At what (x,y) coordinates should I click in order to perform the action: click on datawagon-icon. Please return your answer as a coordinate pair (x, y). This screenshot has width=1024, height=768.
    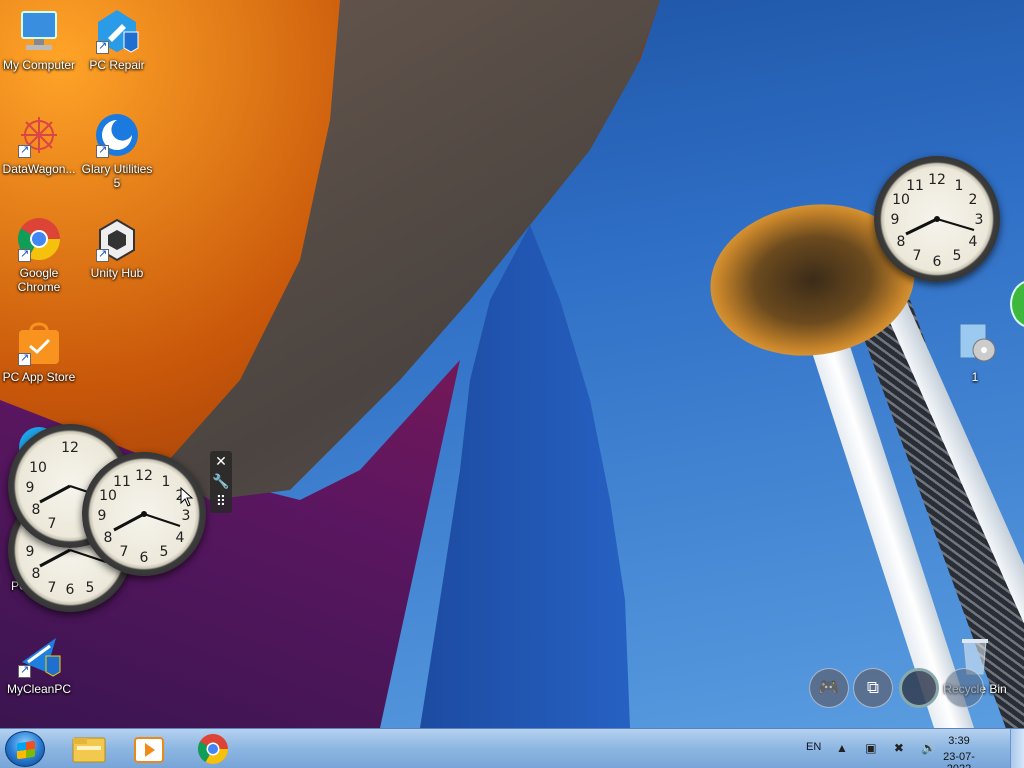
    Looking at the image, I should click on (39, 135).